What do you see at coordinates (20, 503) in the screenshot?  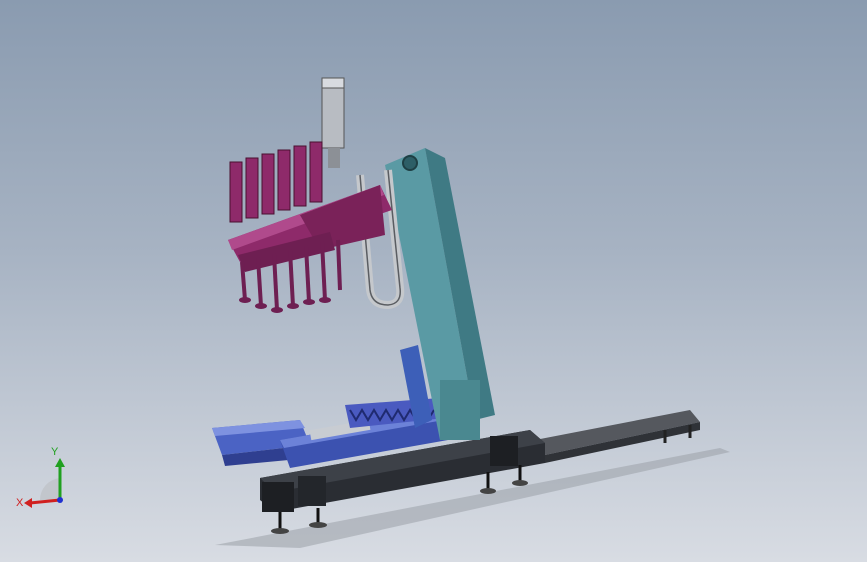 I see `x-axis-label: X` at bounding box center [20, 503].